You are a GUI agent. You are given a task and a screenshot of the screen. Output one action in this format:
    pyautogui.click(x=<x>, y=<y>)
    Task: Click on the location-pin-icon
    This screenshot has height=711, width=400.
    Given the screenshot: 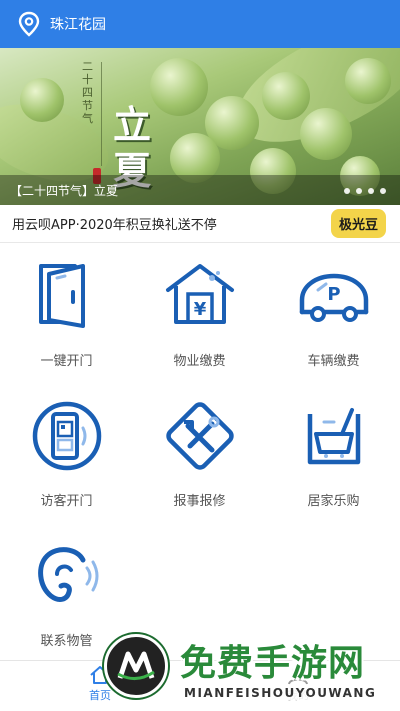 What is the action you would take?
    pyautogui.click(x=29, y=24)
    